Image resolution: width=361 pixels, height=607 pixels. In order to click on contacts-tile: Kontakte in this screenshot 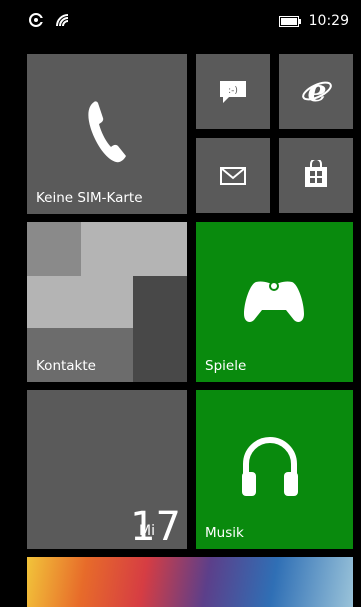, I will do `click(107, 302)`.